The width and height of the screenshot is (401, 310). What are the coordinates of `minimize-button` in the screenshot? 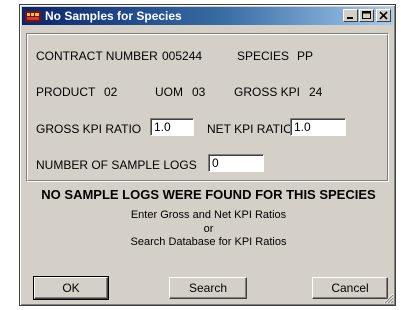 It's located at (350, 15).